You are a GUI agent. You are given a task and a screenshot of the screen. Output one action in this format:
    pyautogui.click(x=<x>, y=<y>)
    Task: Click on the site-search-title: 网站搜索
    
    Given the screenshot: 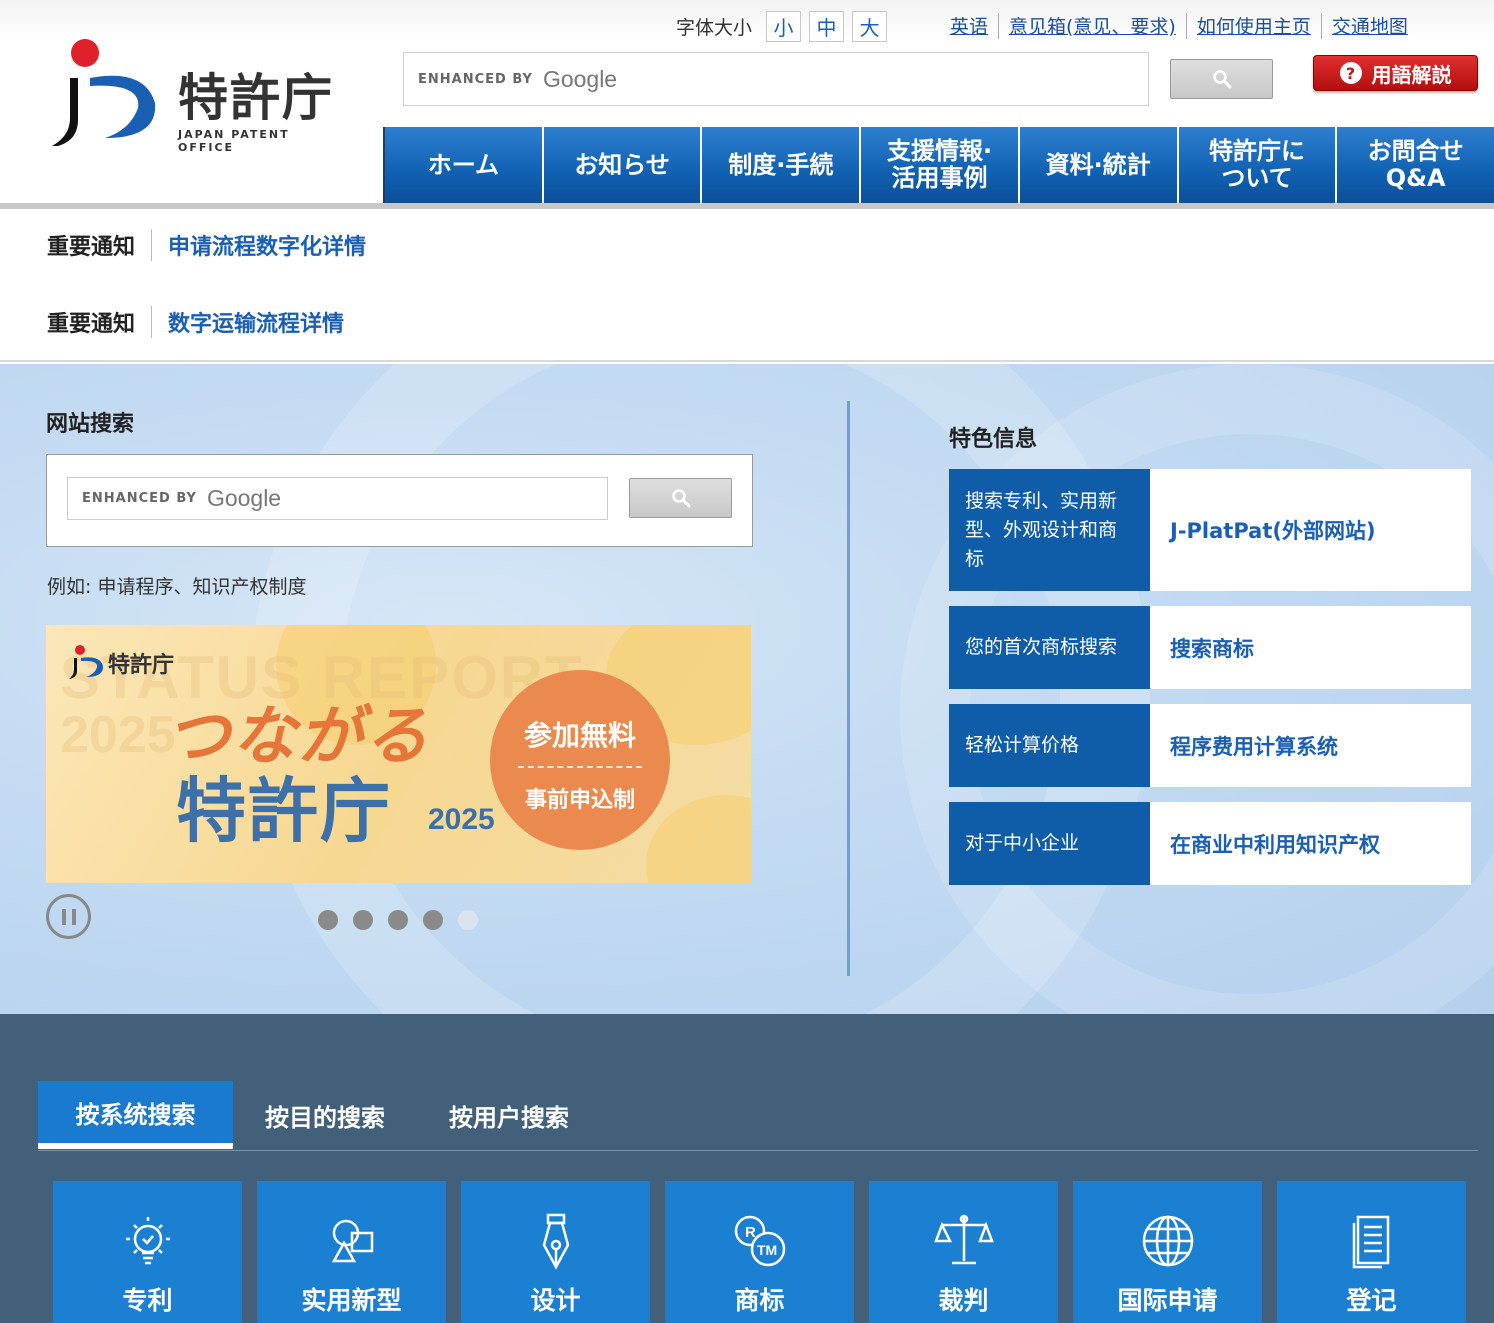 What is the action you would take?
    pyautogui.click(x=90, y=424)
    